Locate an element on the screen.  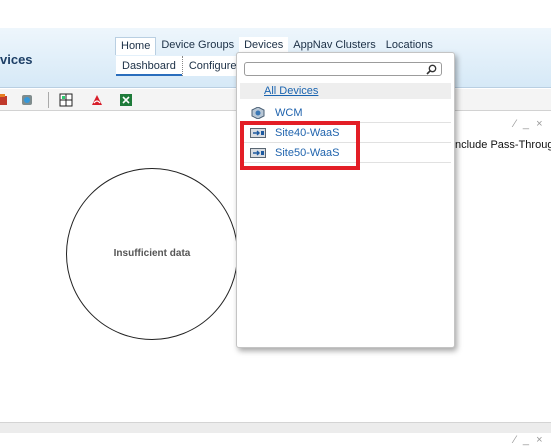
all-devices-row: All Devices is located at coordinates (345, 91).